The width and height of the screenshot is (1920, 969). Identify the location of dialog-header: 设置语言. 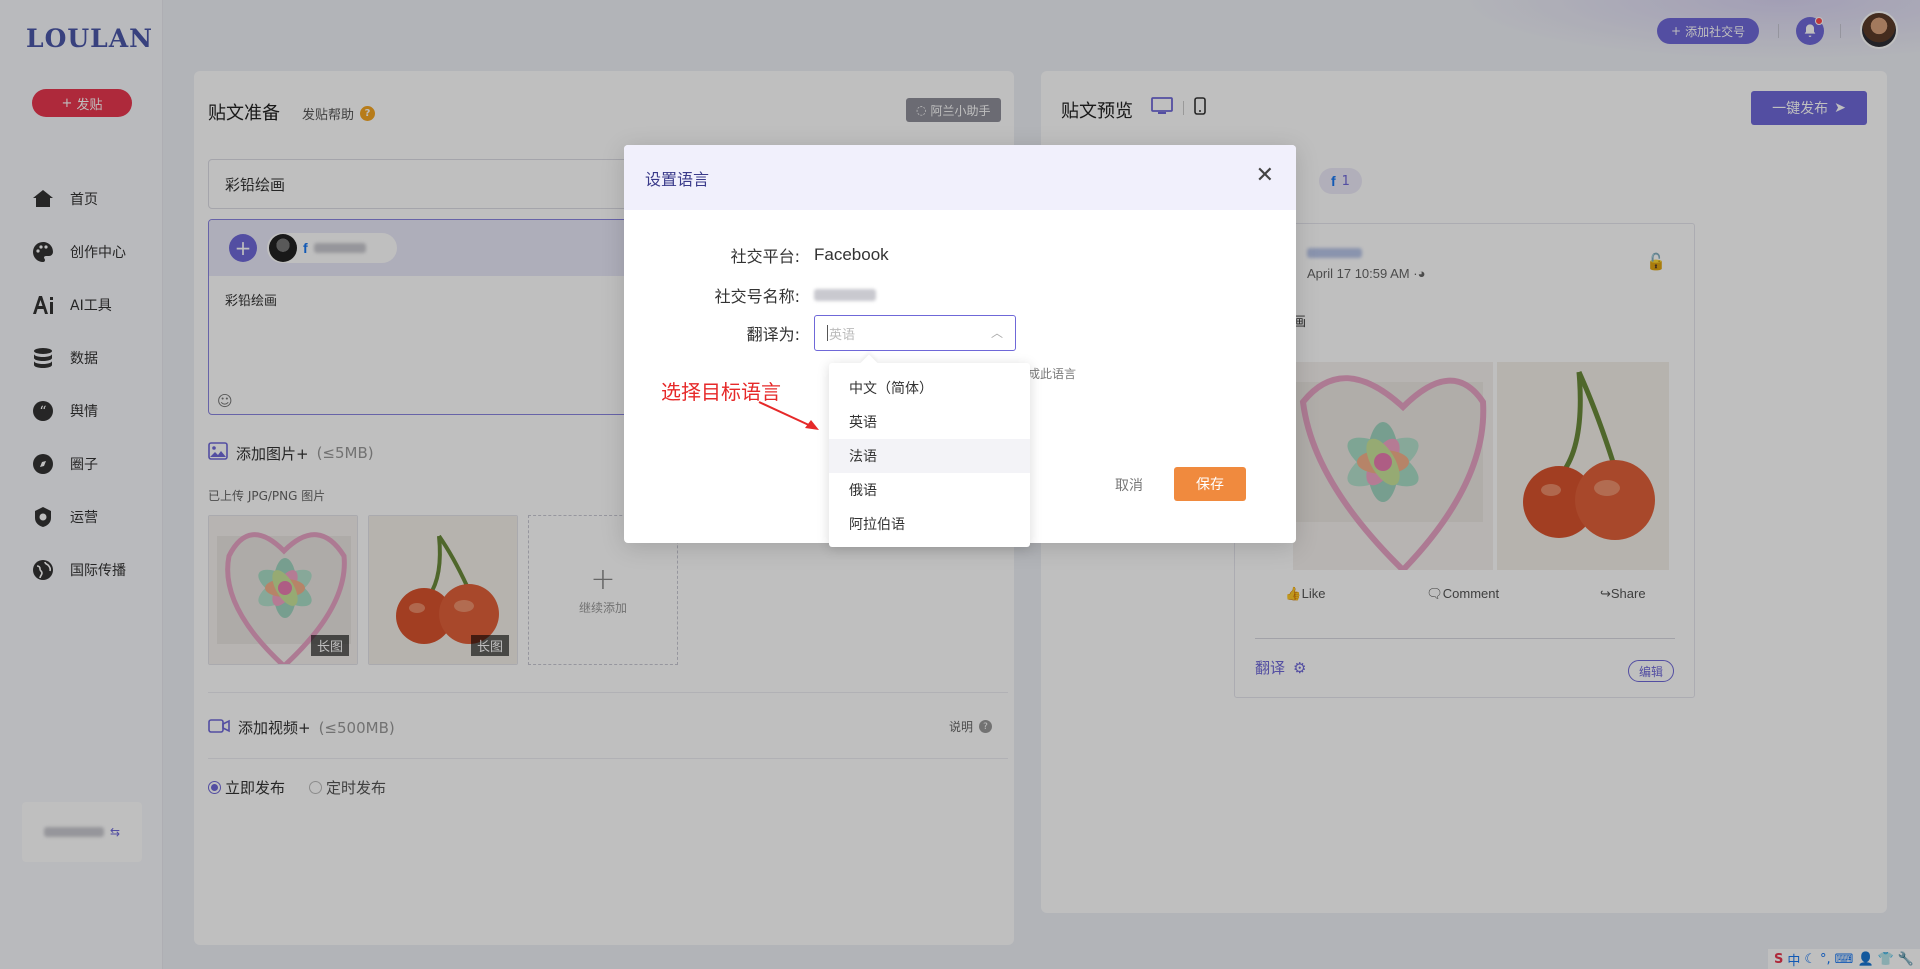
(960, 177).